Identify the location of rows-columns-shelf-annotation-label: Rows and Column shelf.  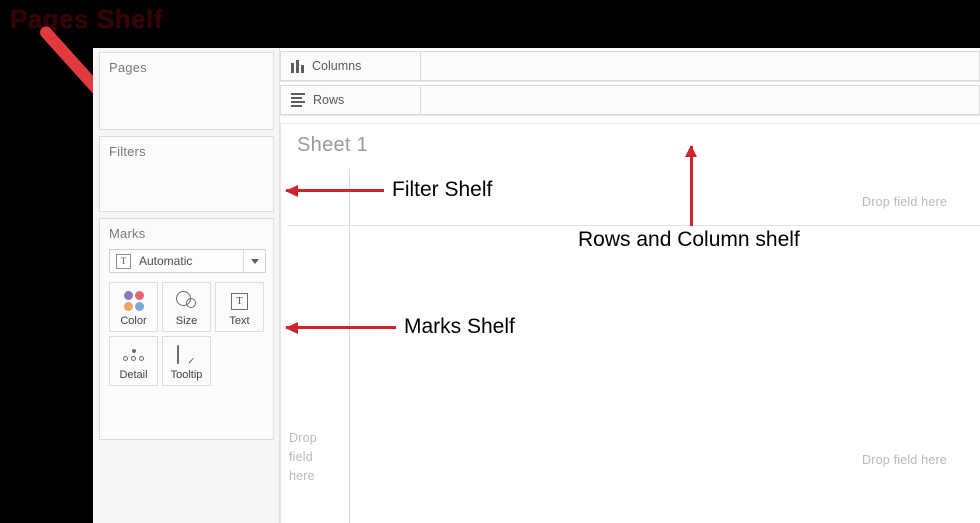
(689, 239).